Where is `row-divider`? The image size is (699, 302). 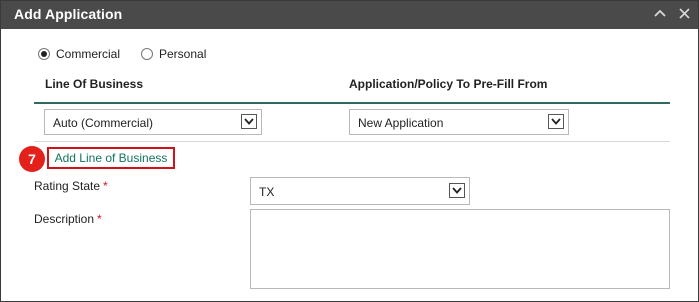 row-divider is located at coordinates (352, 141).